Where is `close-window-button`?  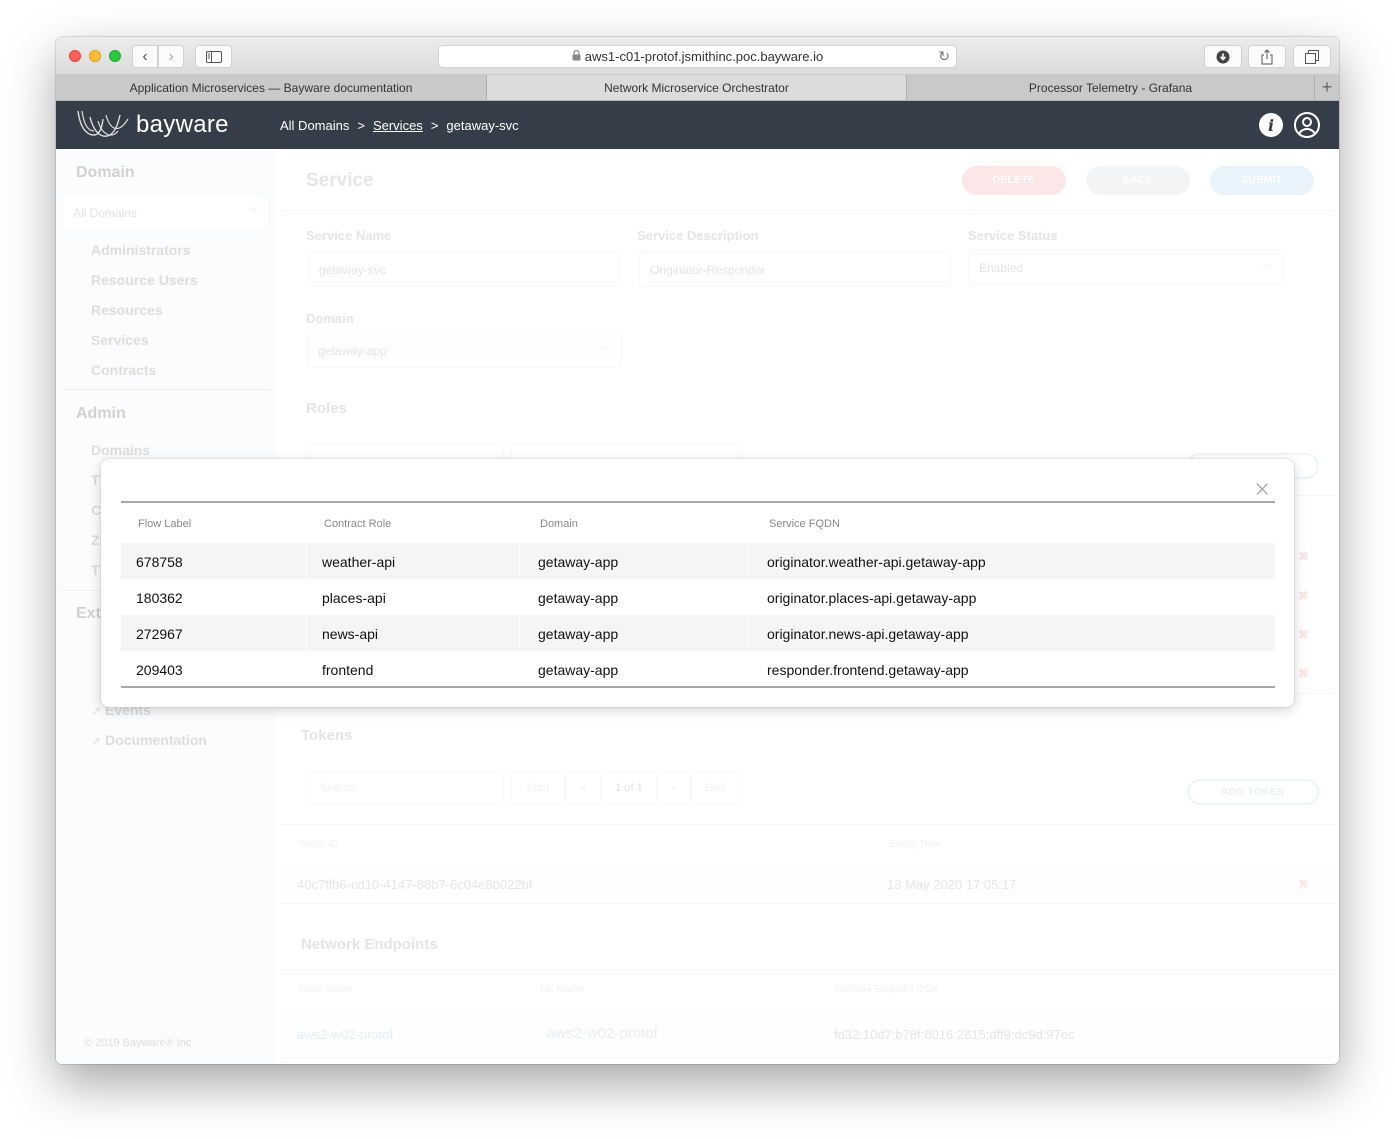 close-window-button is located at coordinates (75, 56).